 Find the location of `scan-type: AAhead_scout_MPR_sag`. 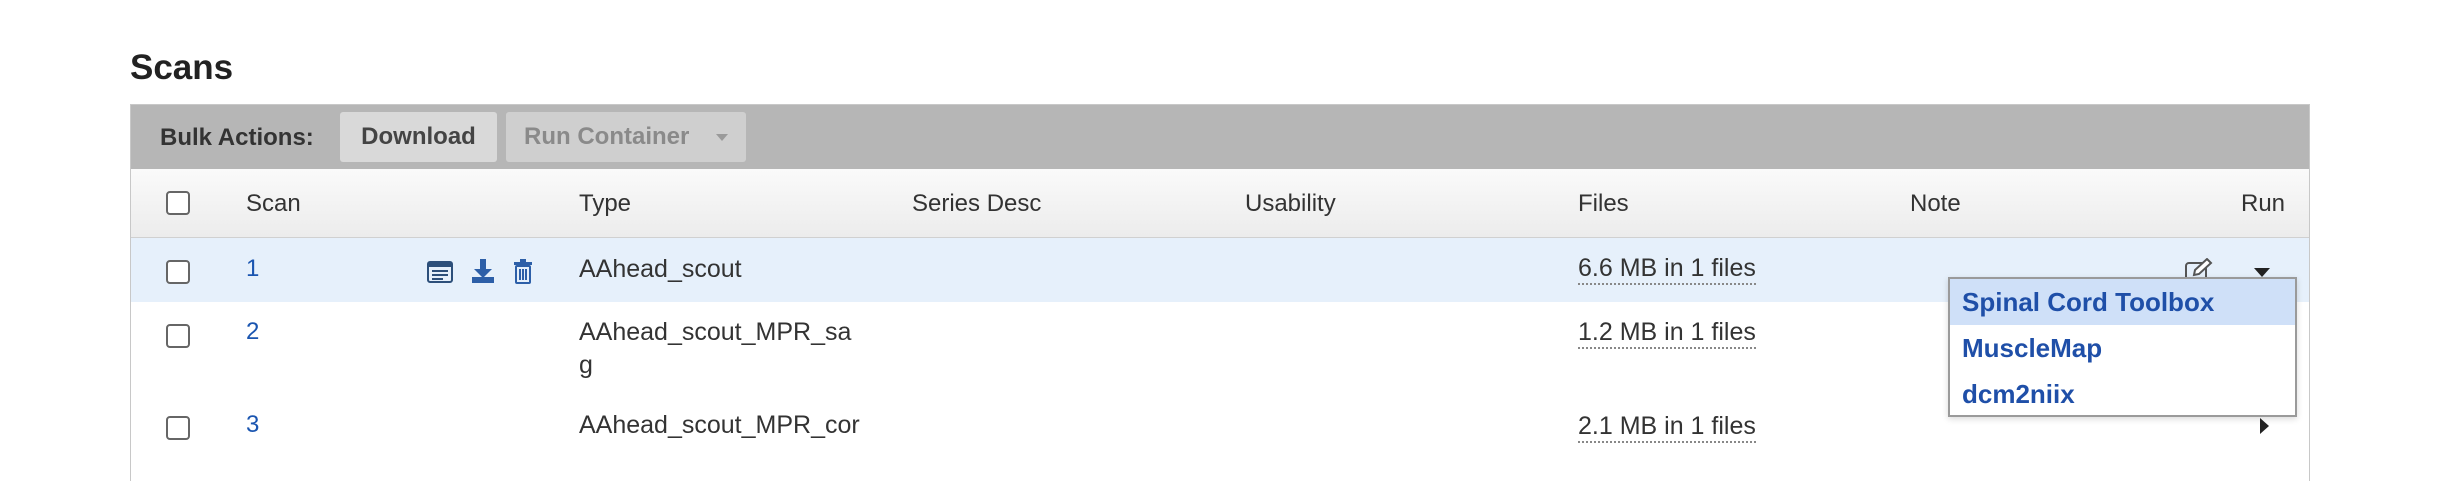

scan-type: AAhead_scout_MPR_sag is located at coordinates (715, 348).